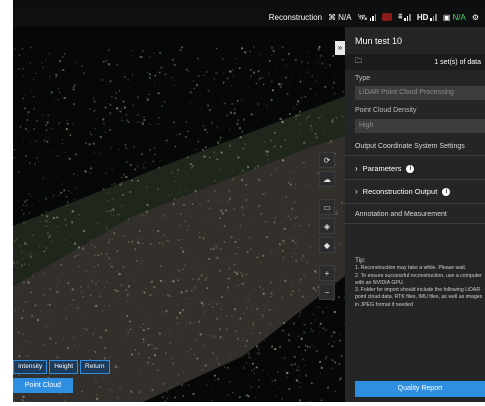 Image resolution: width=485 pixels, height=406 pixels. What do you see at coordinates (363, 78) in the screenshot?
I see `type-label: Type` at bounding box center [363, 78].